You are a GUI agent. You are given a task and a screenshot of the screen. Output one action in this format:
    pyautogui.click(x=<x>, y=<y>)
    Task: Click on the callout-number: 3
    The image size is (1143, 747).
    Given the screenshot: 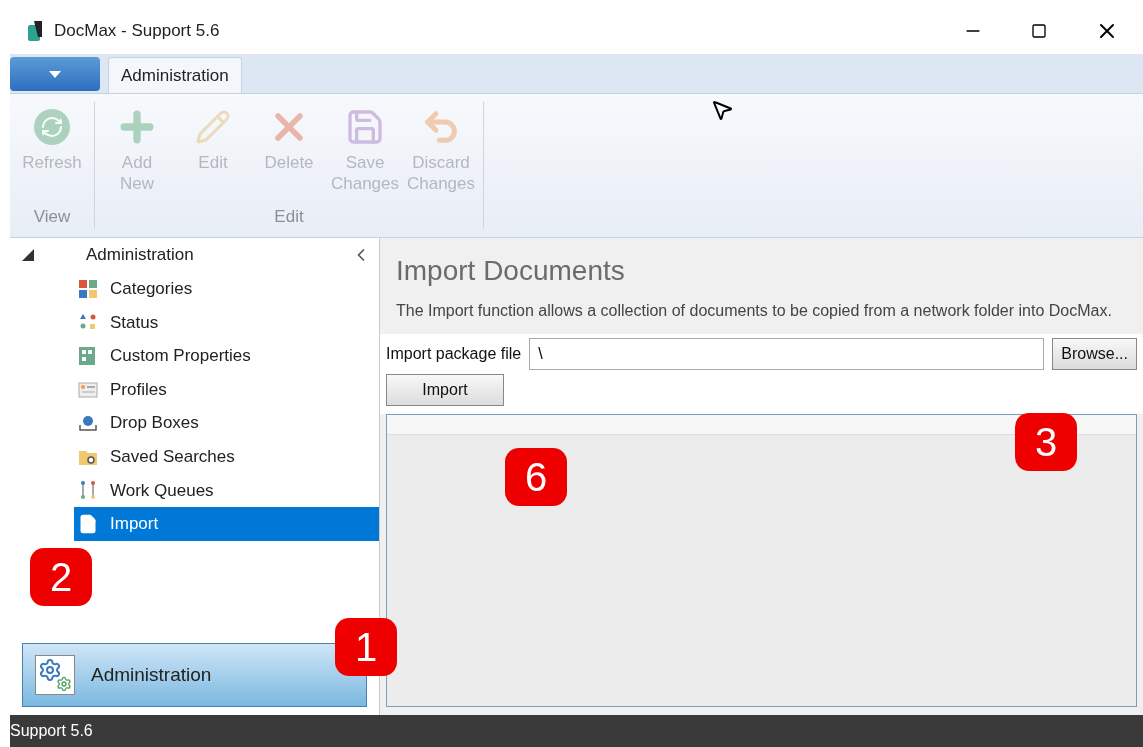 What is the action you would take?
    pyautogui.click(x=1046, y=442)
    